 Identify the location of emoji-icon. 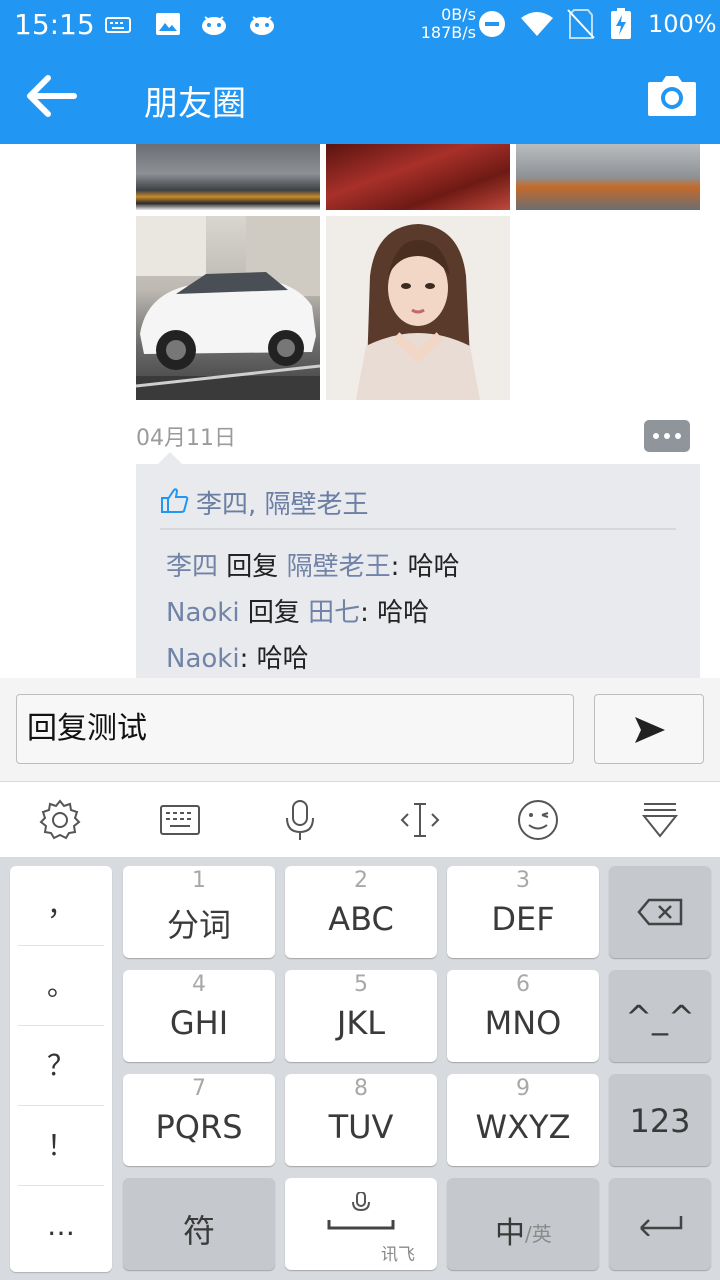
(538, 820).